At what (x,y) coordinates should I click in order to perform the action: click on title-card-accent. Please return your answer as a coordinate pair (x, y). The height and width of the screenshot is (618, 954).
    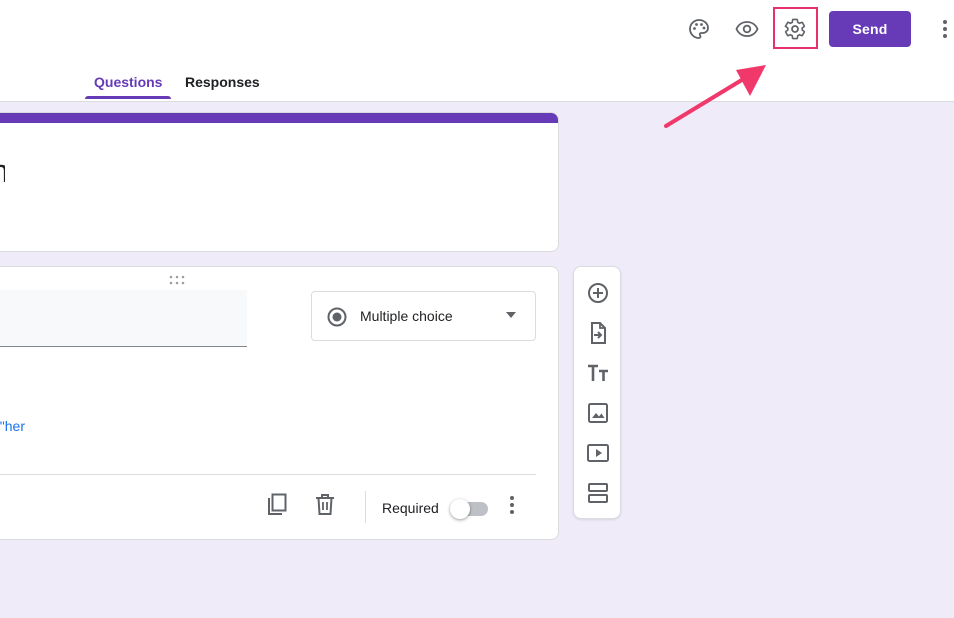
    Looking at the image, I should click on (279, 118).